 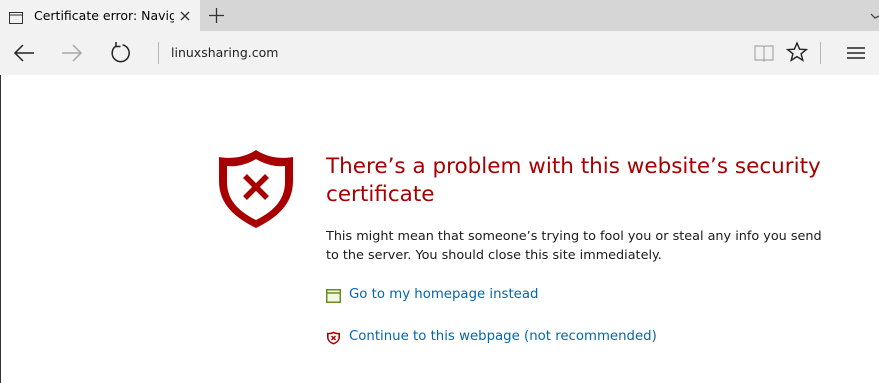 I want to click on star-favorite-icon, so click(x=797, y=52).